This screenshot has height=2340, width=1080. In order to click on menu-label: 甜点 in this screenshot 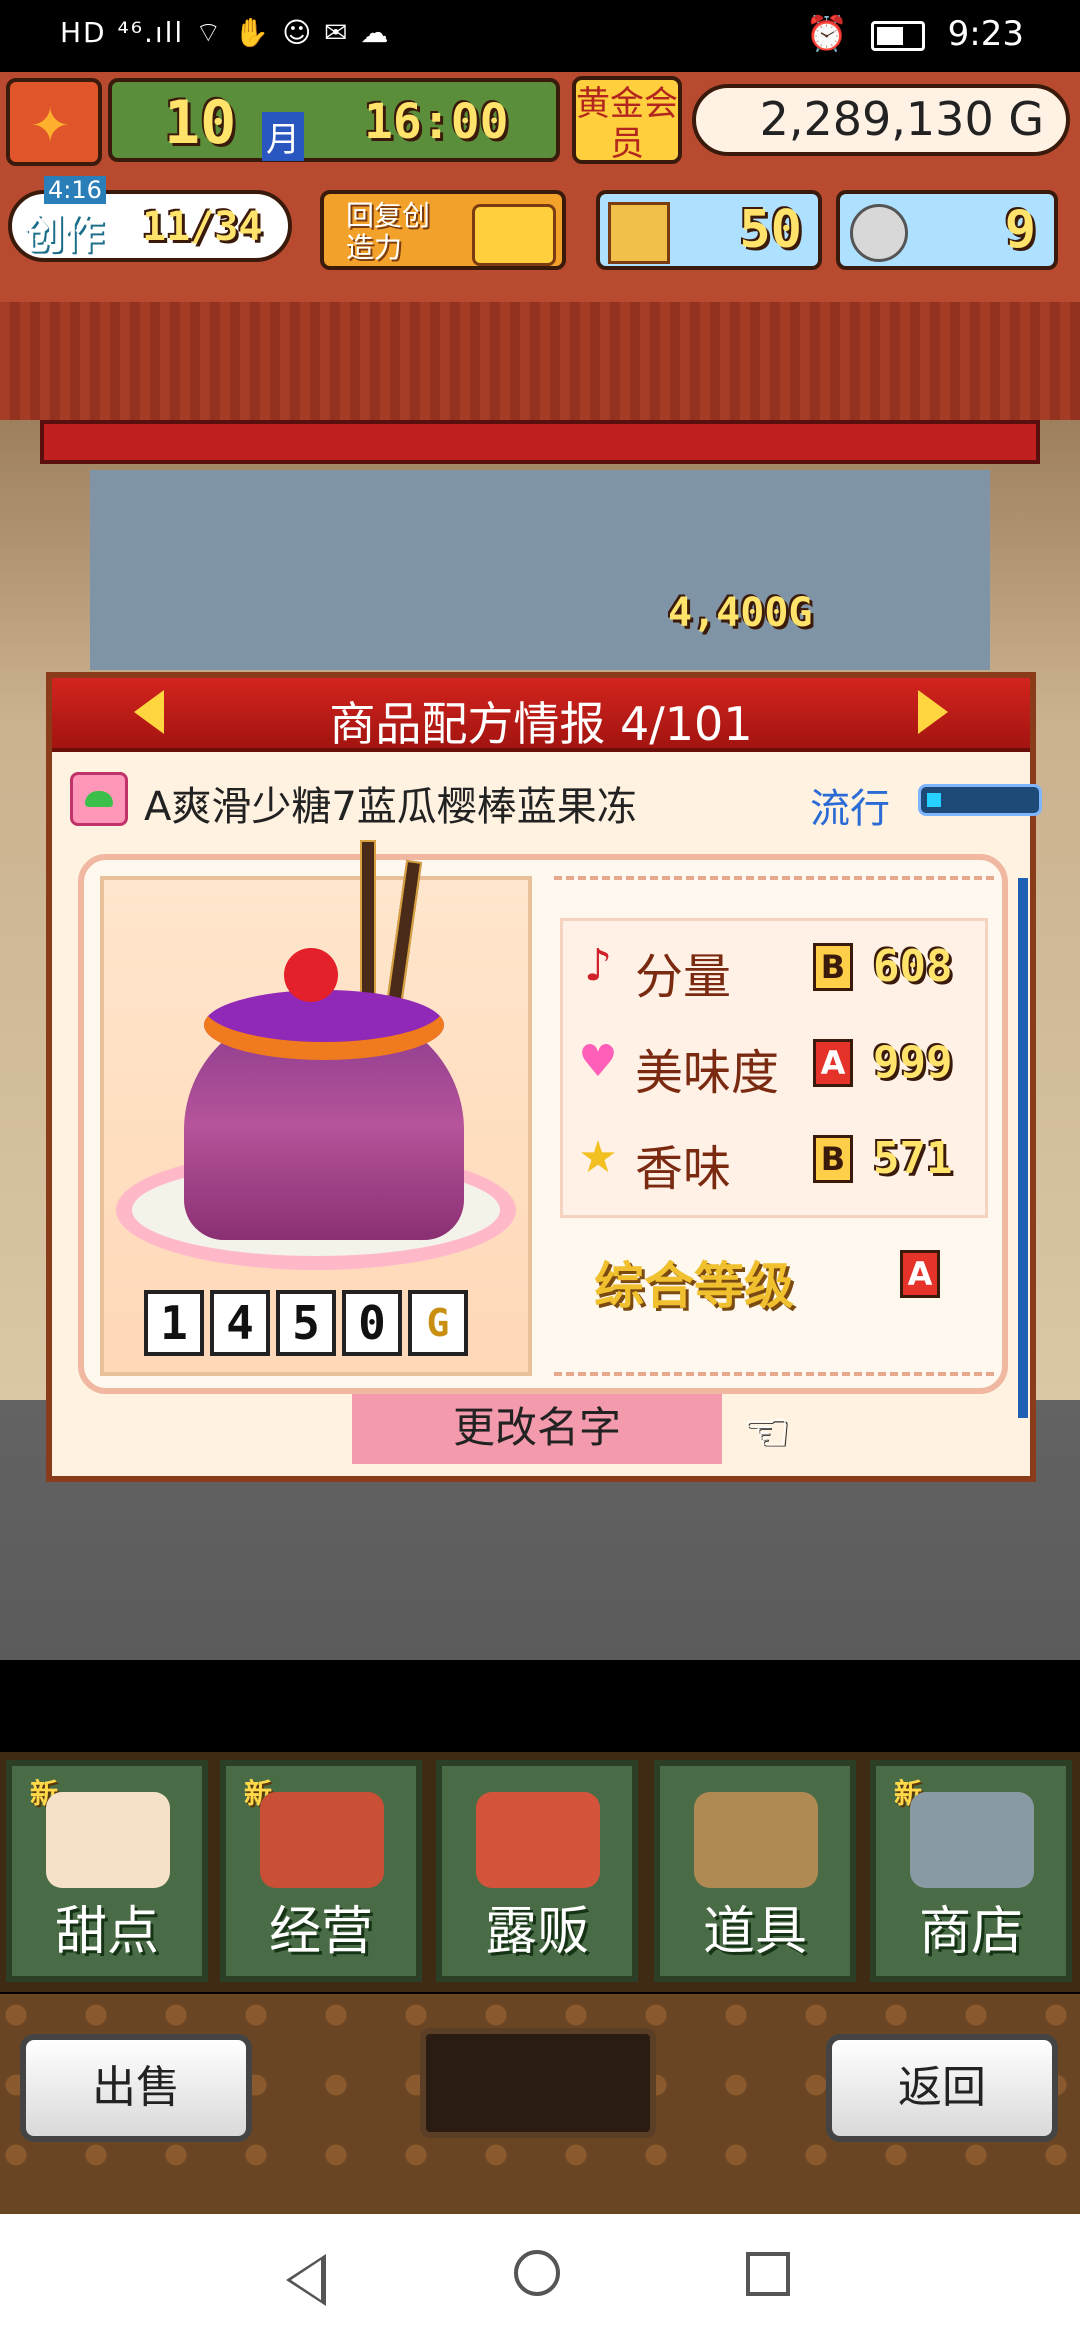, I will do `click(106, 1932)`.